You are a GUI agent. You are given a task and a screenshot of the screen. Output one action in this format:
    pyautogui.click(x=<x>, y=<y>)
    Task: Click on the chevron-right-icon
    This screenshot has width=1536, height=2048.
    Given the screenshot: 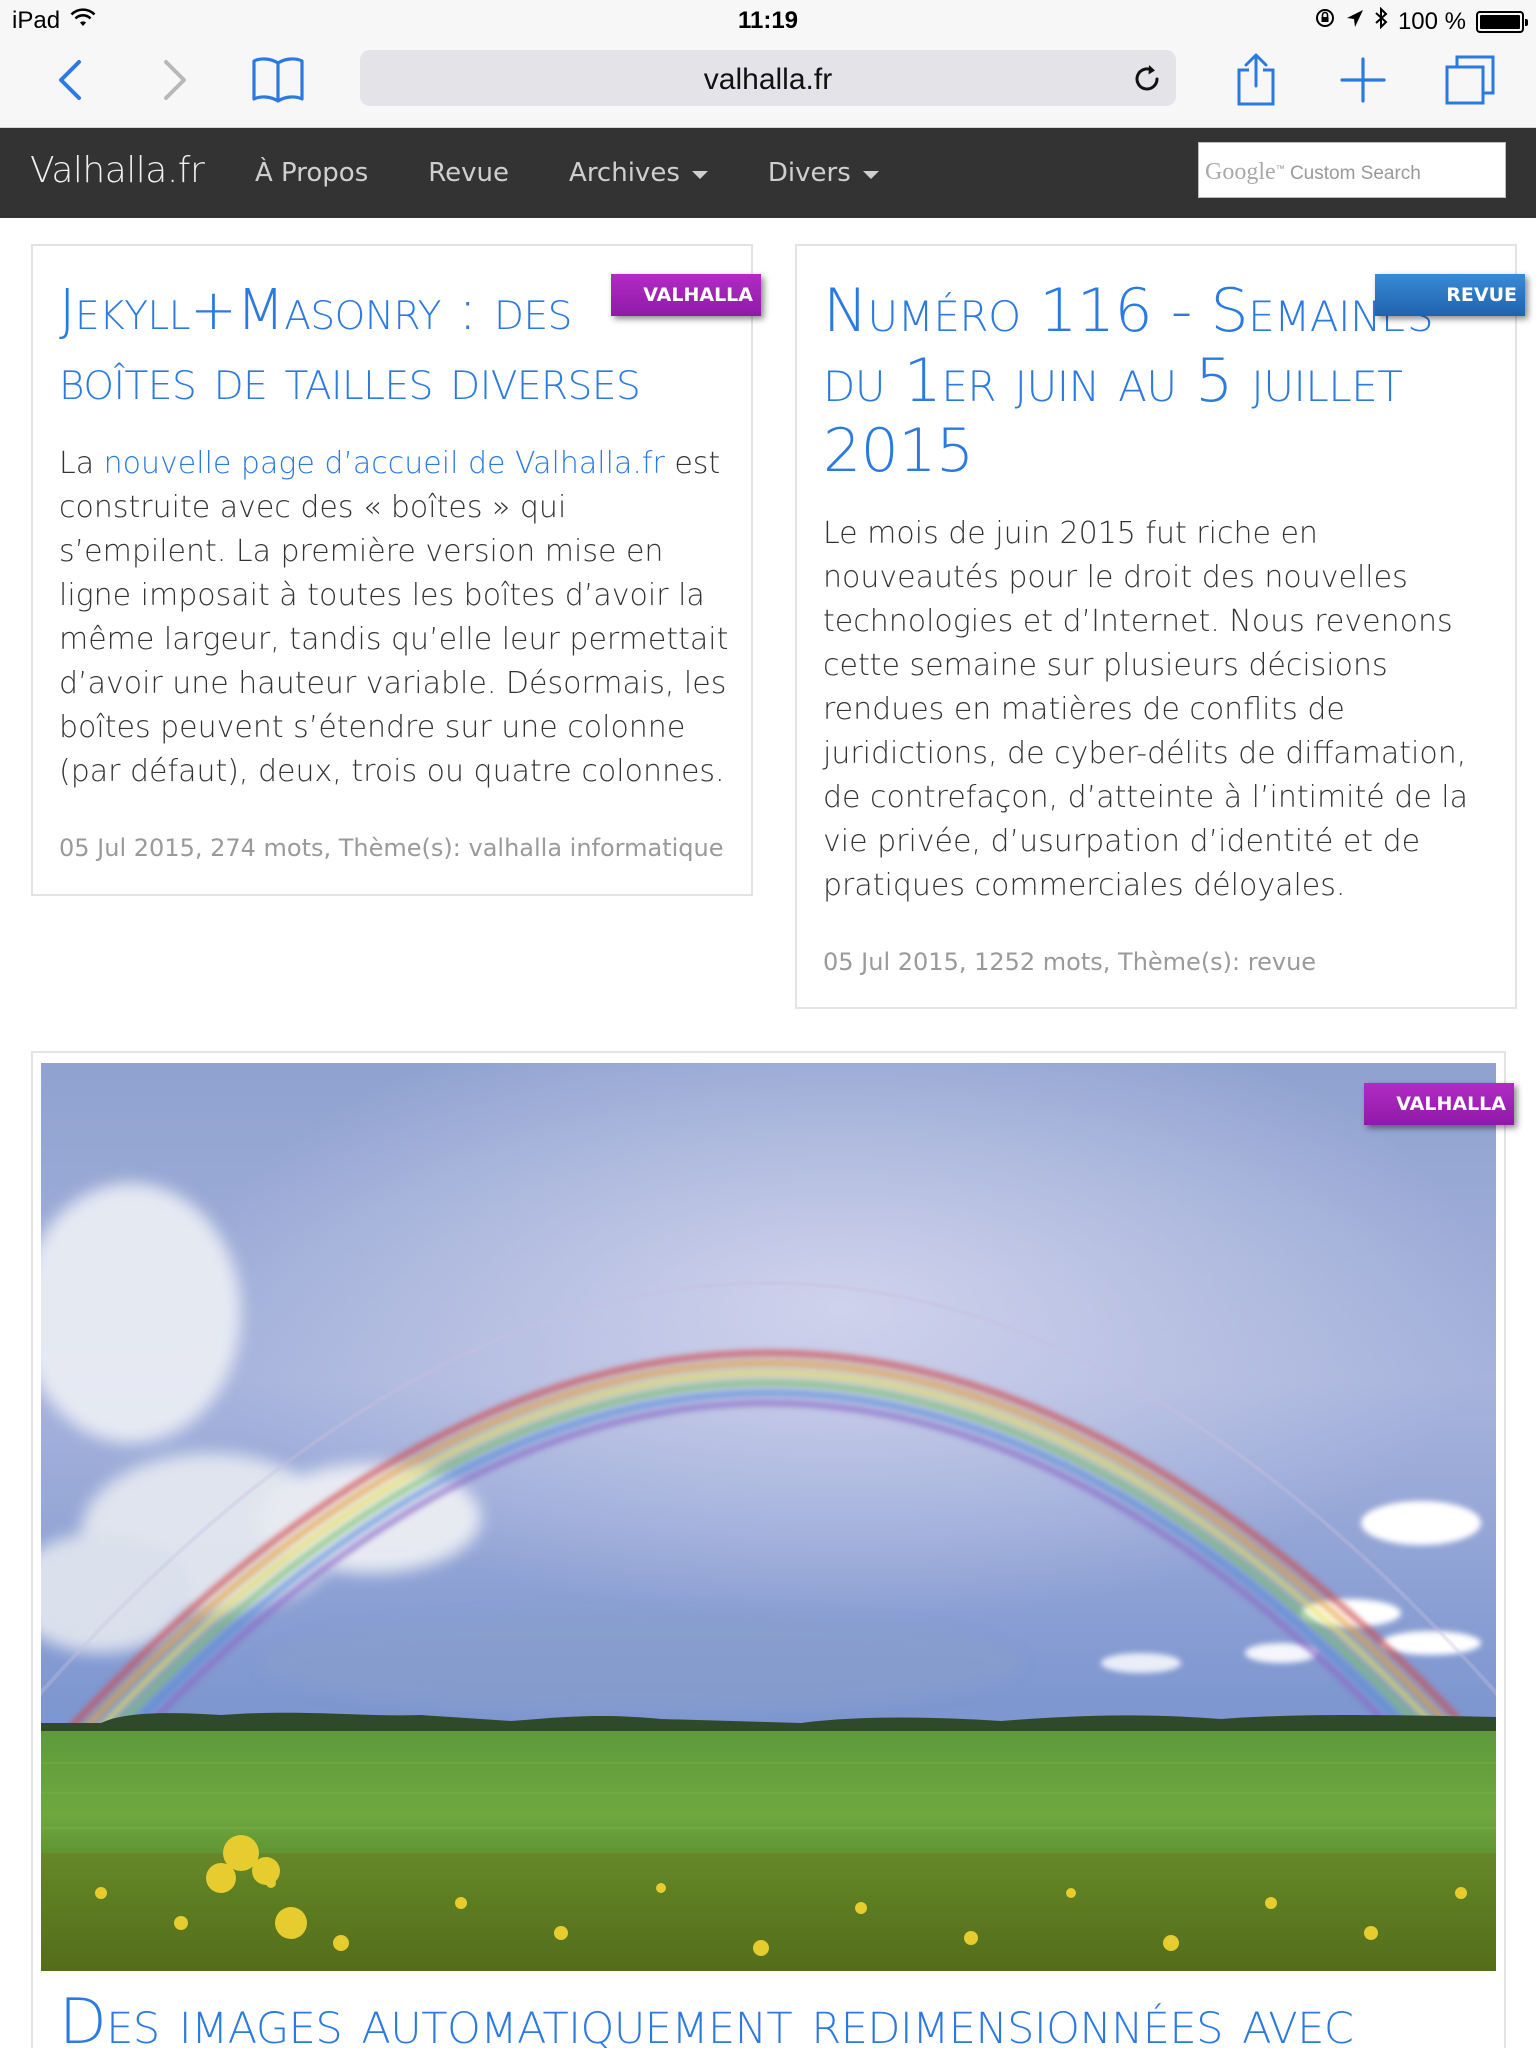 What is the action you would take?
    pyautogui.click(x=175, y=80)
    